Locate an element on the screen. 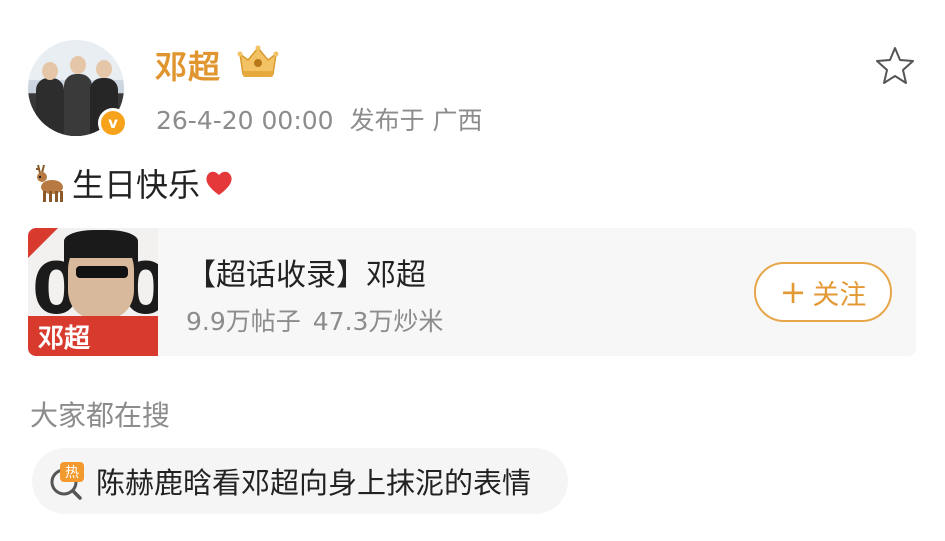  topic-followers-count: 47.3万炒米 is located at coordinates (378, 321).